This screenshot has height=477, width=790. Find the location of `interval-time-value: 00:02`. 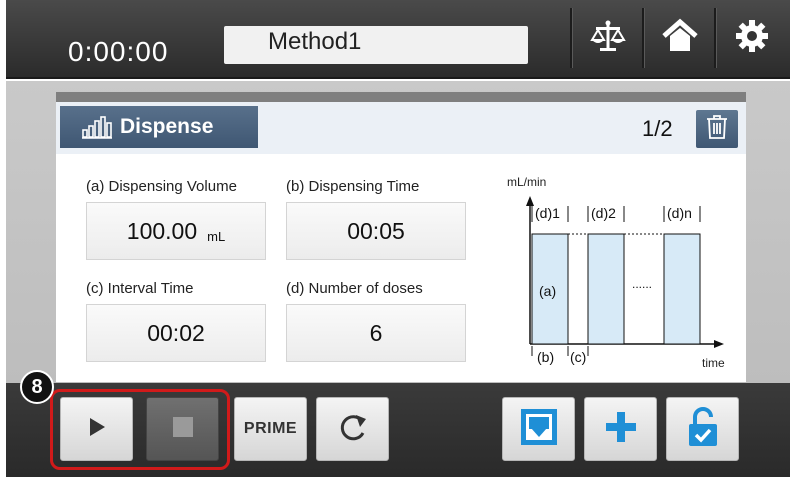

interval-time-value: 00:02 is located at coordinates (176, 332).